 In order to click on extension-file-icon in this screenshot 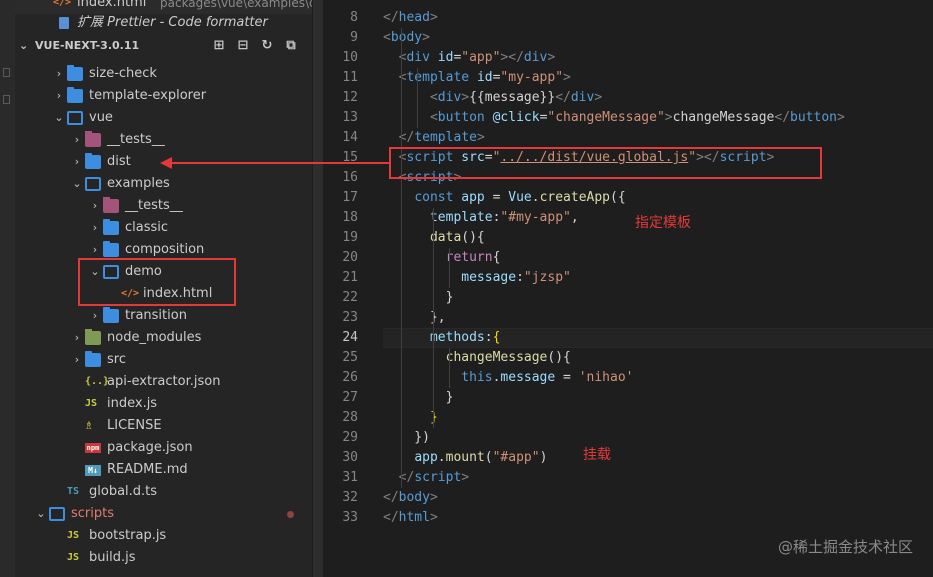, I will do `click(64, 23)`.